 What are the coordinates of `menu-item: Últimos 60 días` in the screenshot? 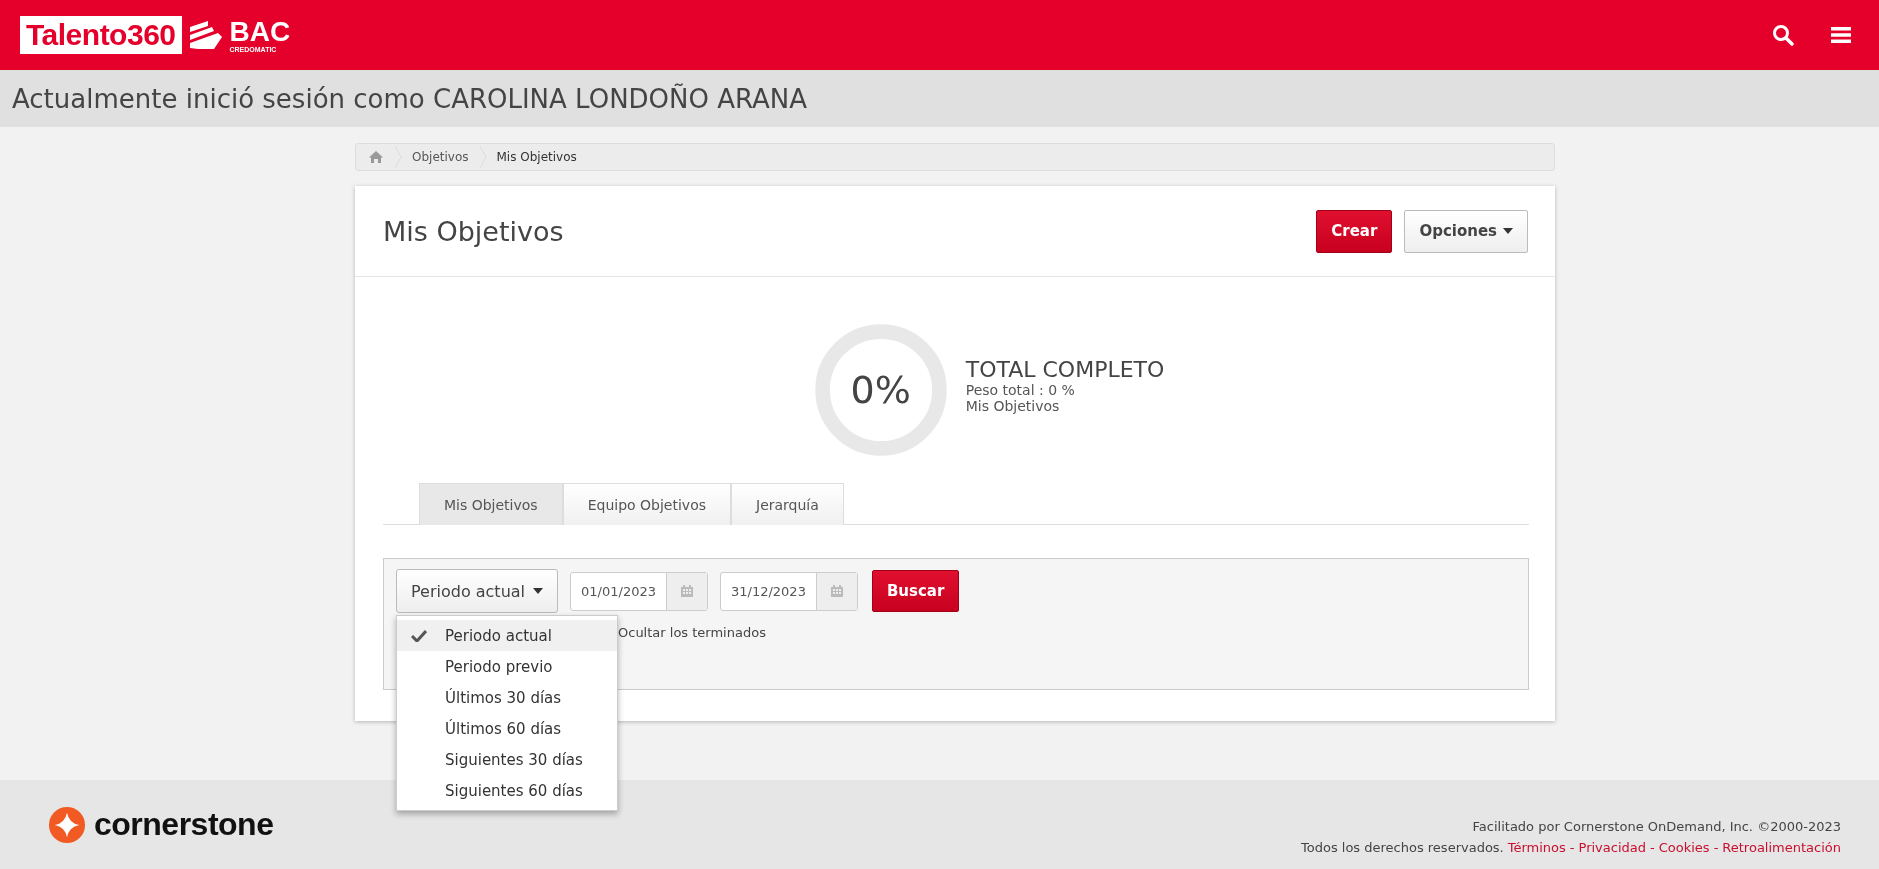 It's located at (507, 728).